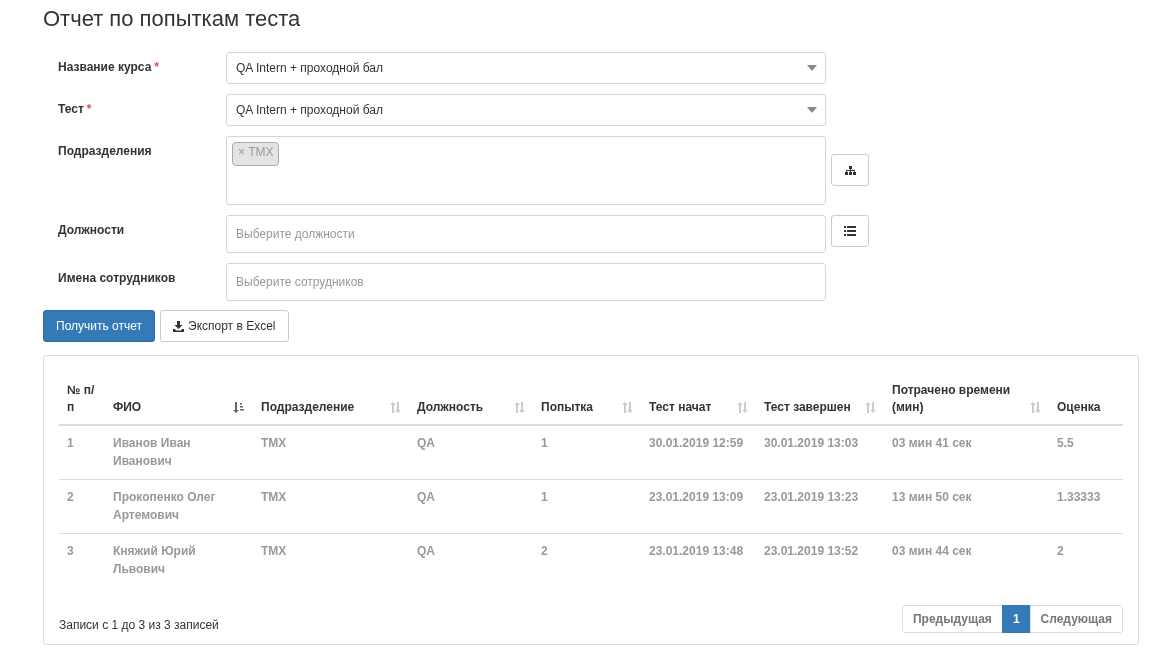 This screenshot has width=1176, height=657. What do you see at coordinates (82, 399) in the screenshot?
I see `column-header: № п/п` at bounding box center [82, 399].